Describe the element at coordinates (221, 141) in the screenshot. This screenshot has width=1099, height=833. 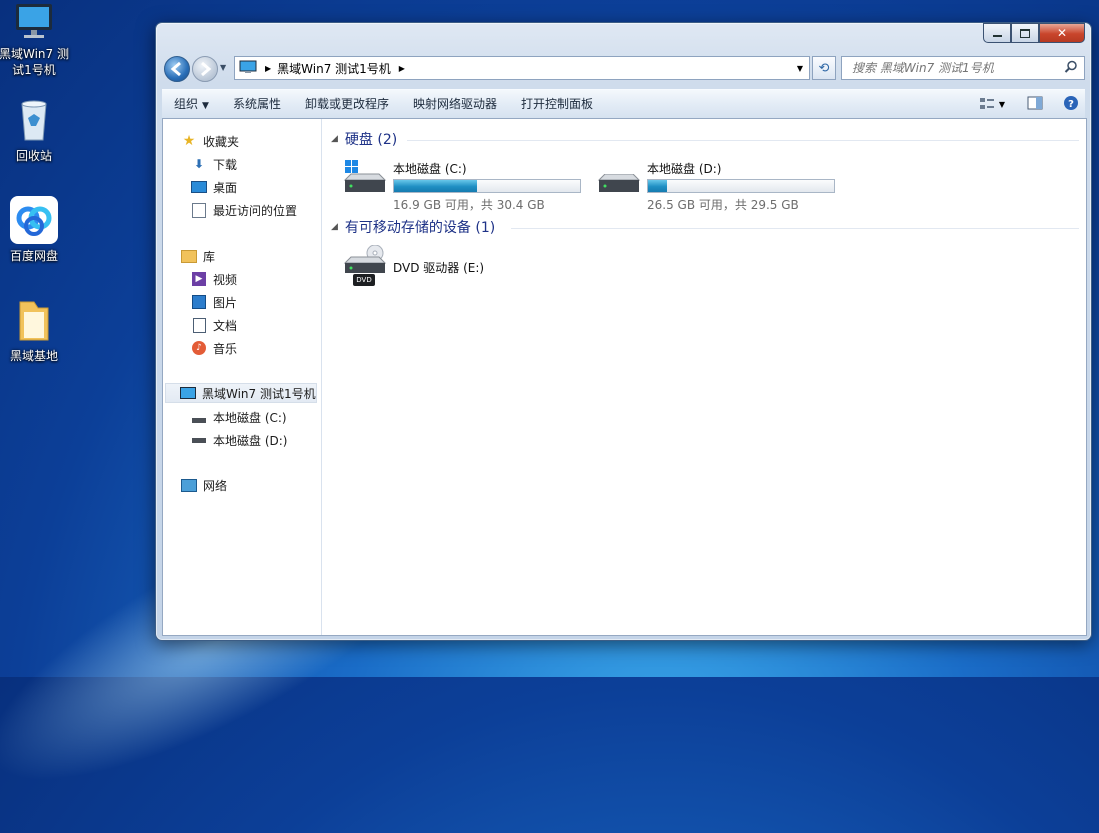
I see `nav-label: 收藏夹` at that location.